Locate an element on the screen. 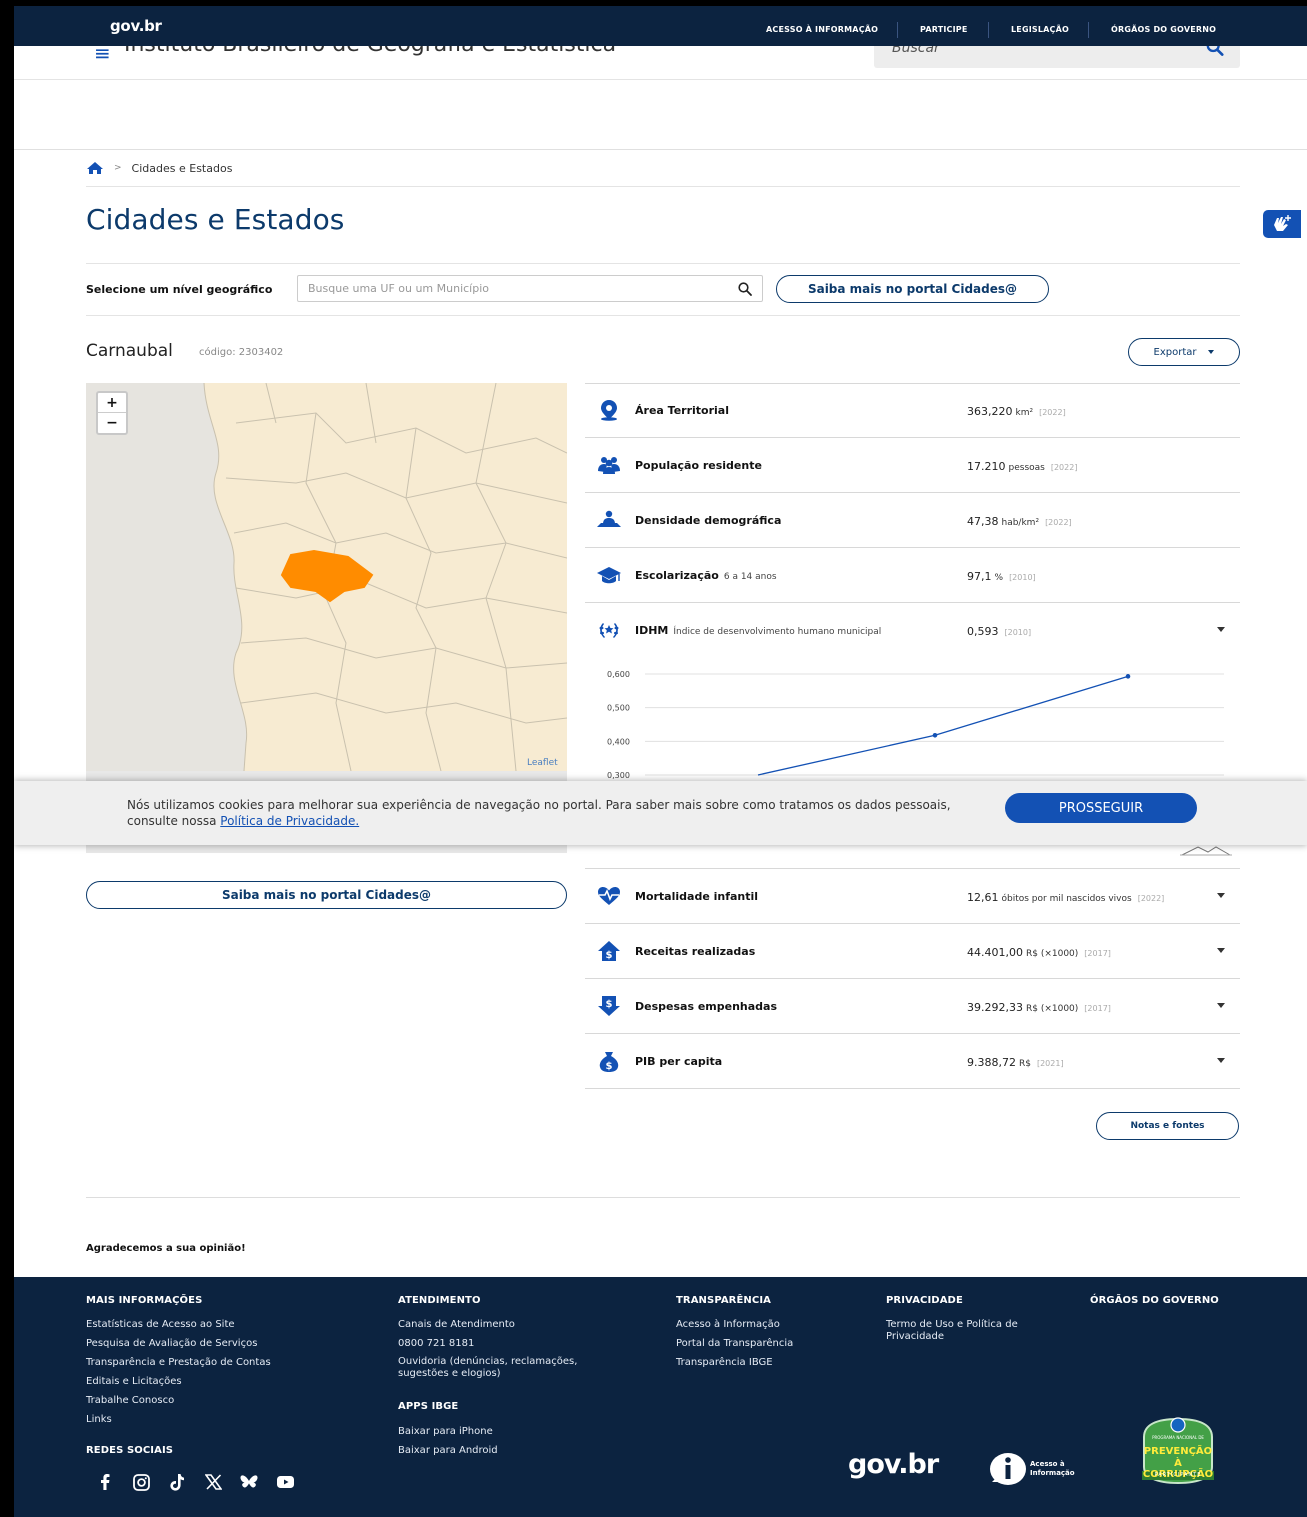 The image size is (1307, 1517). feedback-thanks: Agradecemos a sua opinião! is located at coordinates (166, 1248).